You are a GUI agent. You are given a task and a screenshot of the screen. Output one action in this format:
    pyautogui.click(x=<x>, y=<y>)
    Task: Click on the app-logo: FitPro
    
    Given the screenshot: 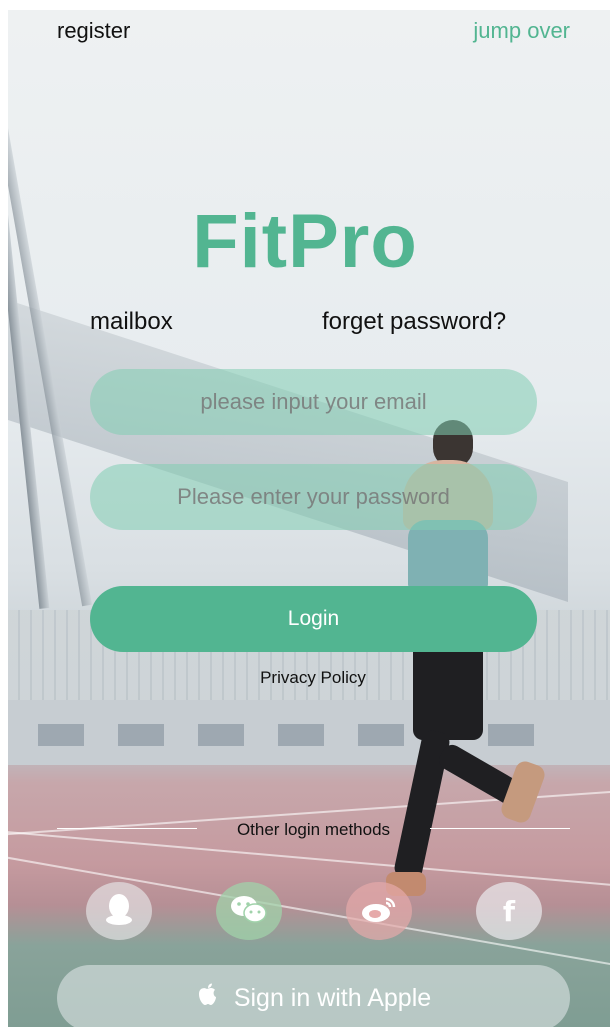 What is the action you would take?
    pyautogui.click(x=305, y=241)
    